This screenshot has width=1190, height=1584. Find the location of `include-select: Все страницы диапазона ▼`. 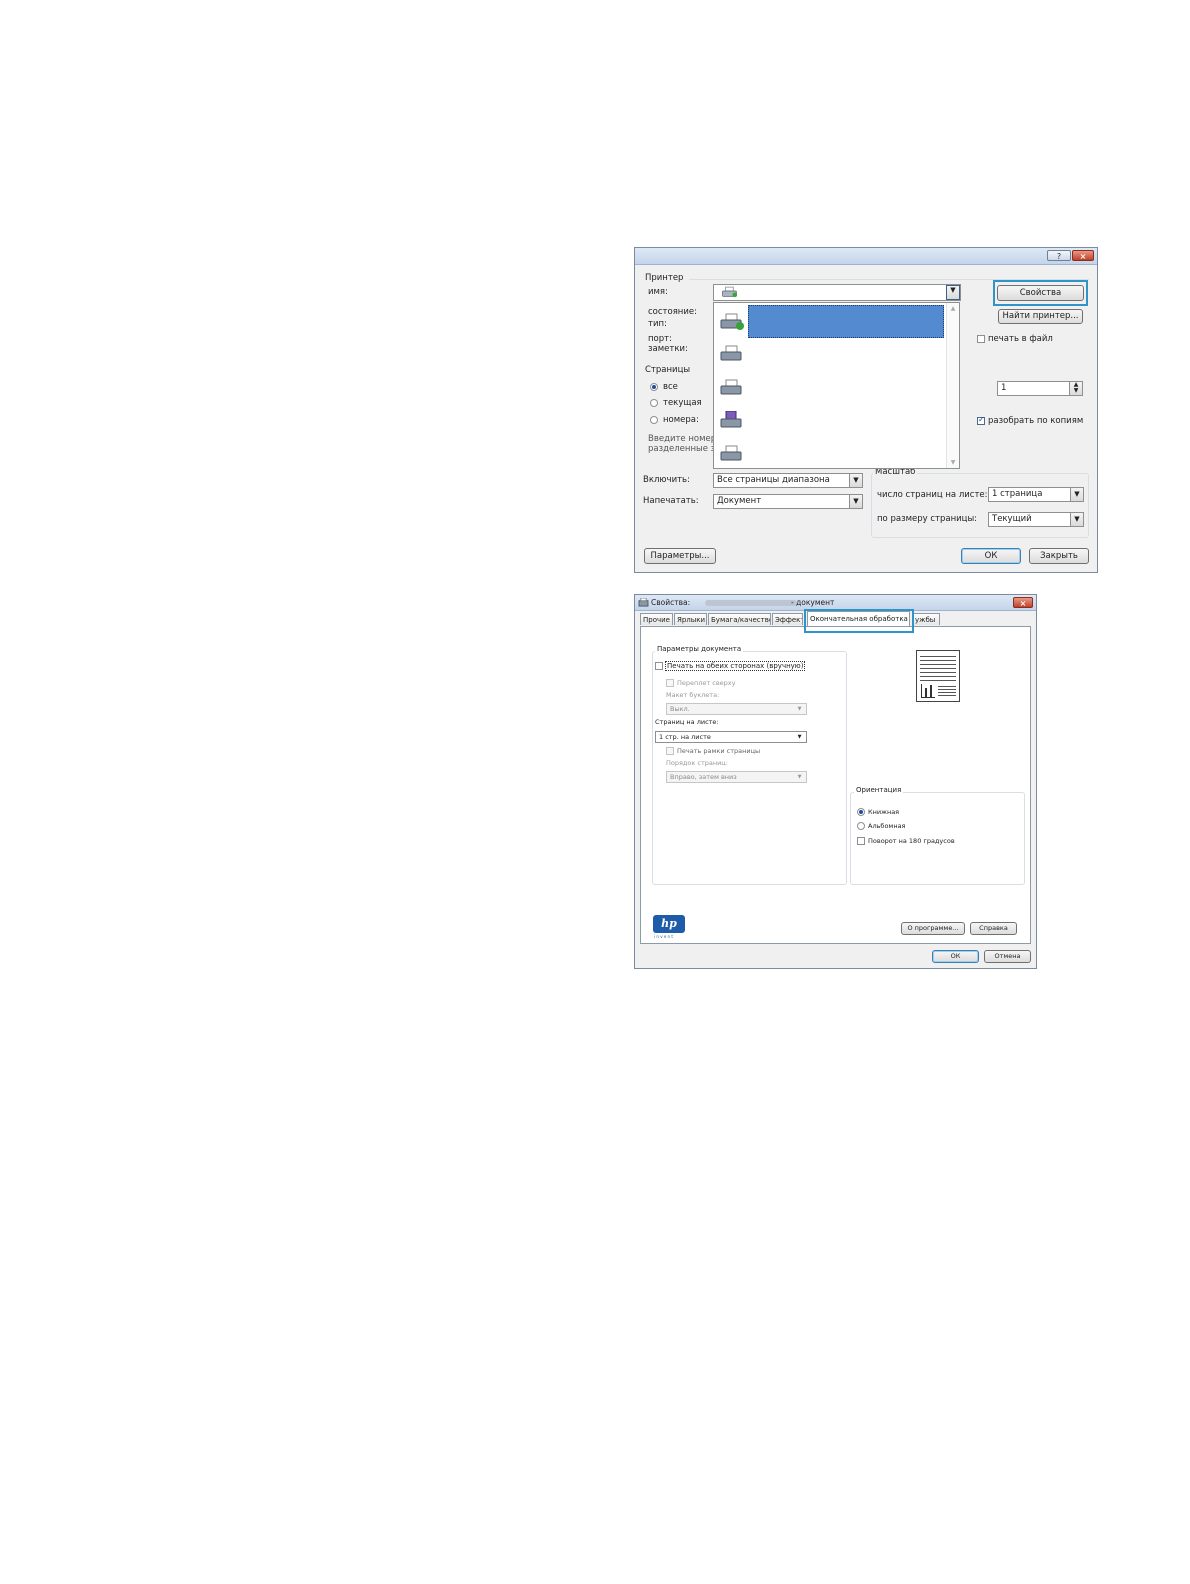

include-select: Все страницы диапазона ▼ is located at coordinates (788, 480).